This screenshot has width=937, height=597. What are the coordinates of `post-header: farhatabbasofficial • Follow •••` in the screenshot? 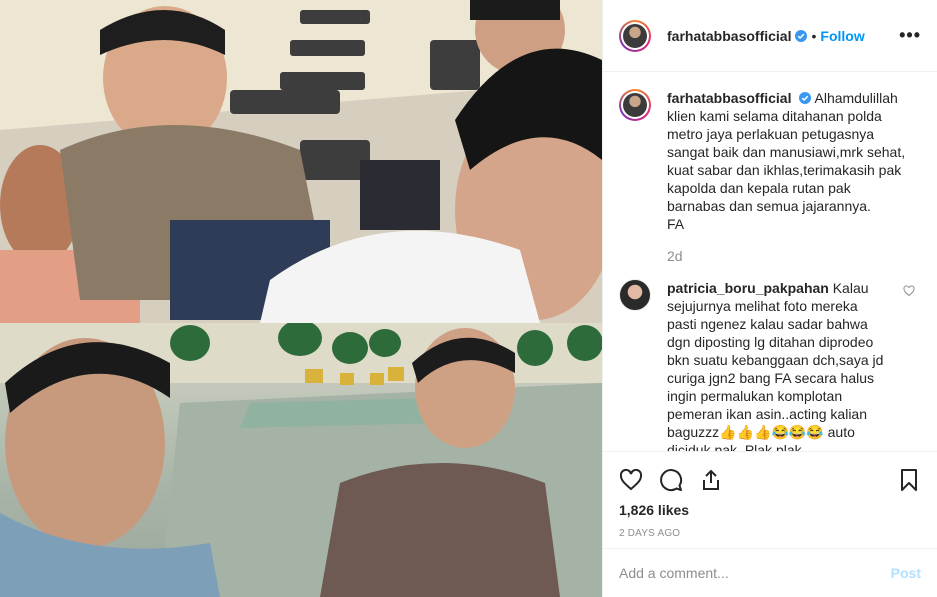 It's located at (770, 36).